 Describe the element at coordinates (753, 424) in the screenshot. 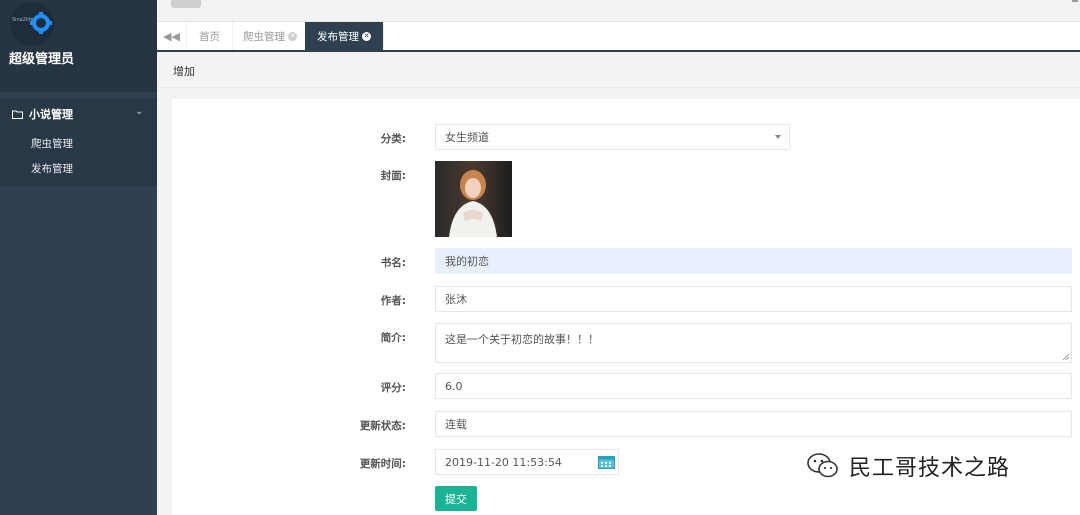

I see `update-status-input: 连载` at that location.